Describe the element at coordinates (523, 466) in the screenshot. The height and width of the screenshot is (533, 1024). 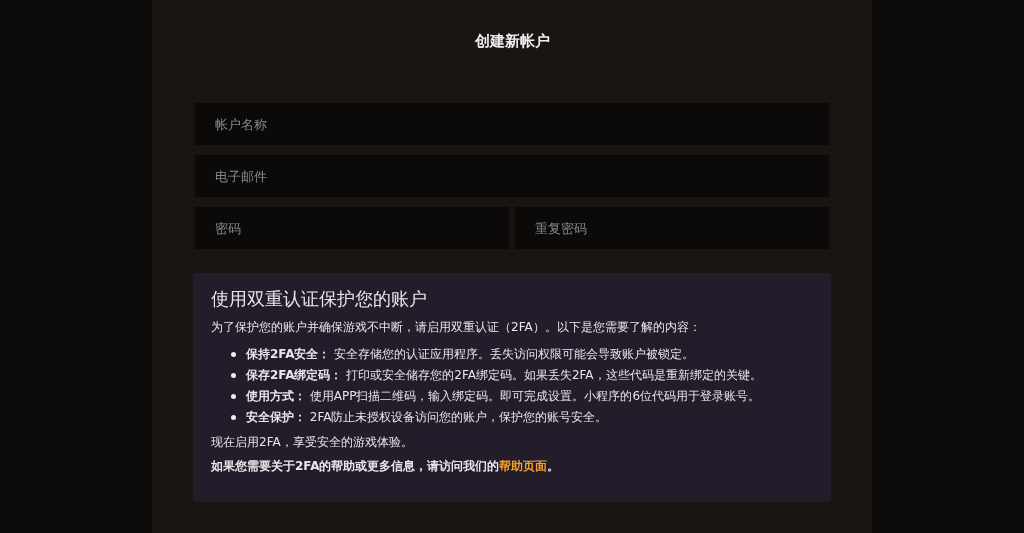
I see `help-link: 帮助页面` at that location.